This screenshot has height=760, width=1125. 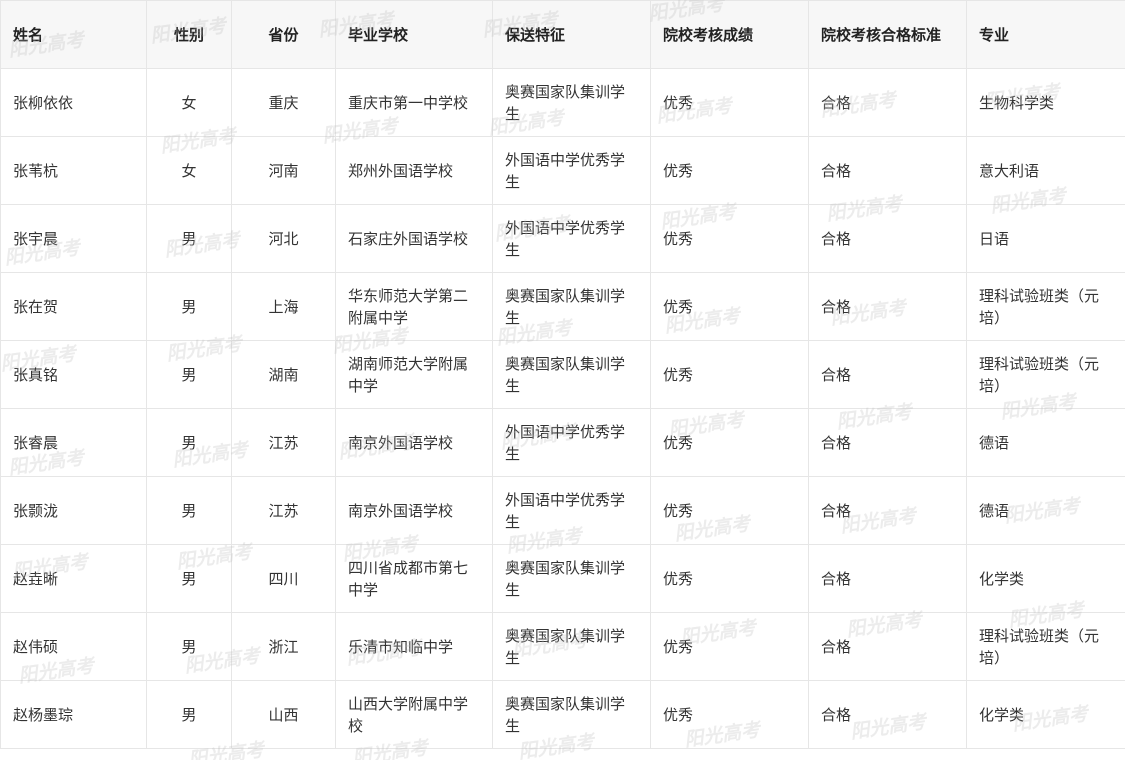 What do you see at coordinates (73, 170) in the screenshot?
I see `cell-name: 张苇杭` at bounding box center [73, 170].